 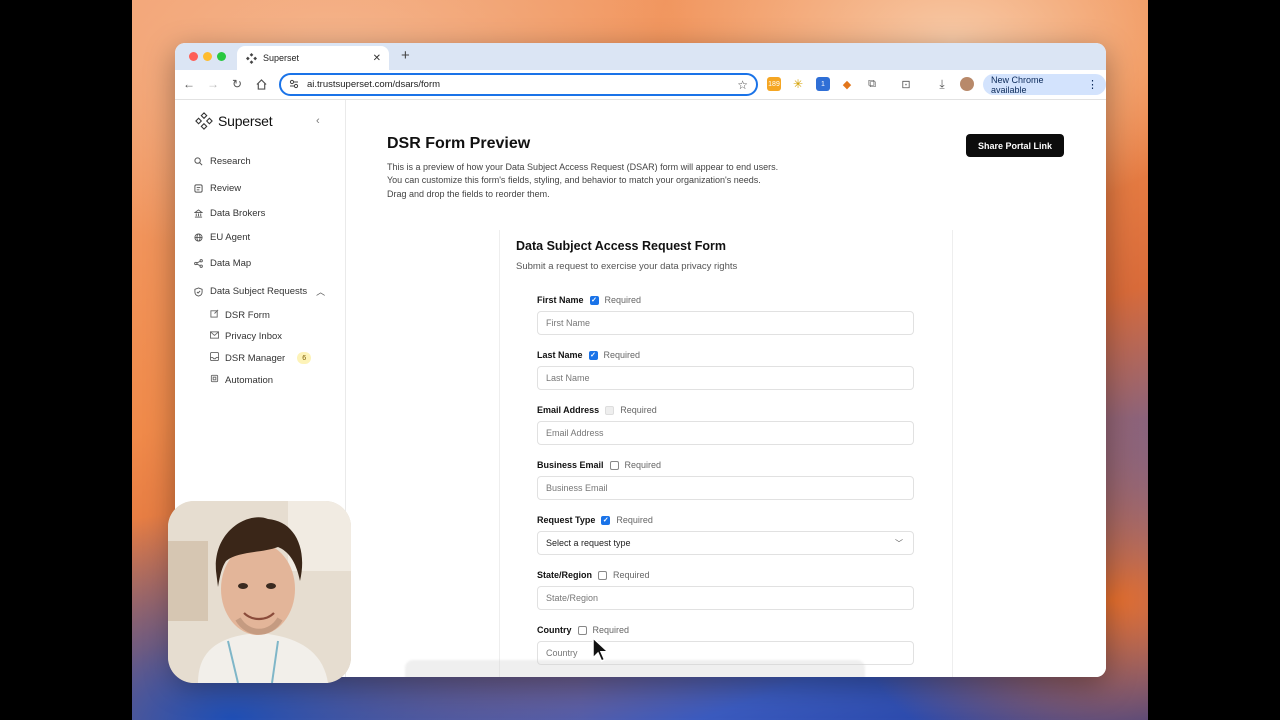 I want to click on sidebar-subitem-dsr-manager: DSR Manager 6, so click(x=261, y=358).